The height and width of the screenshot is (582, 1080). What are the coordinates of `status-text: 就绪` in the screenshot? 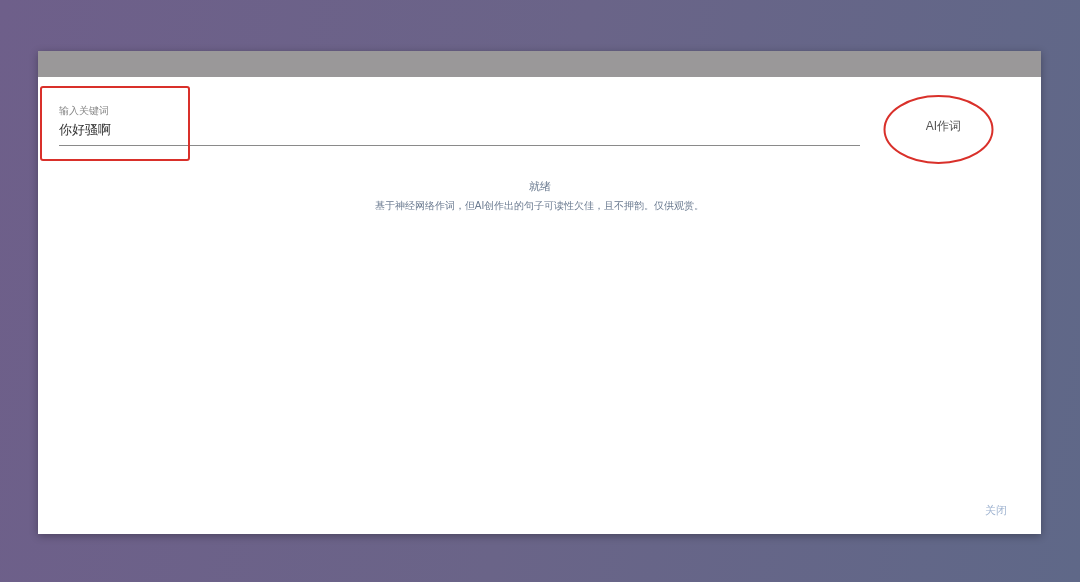 It's located at (539, 186).